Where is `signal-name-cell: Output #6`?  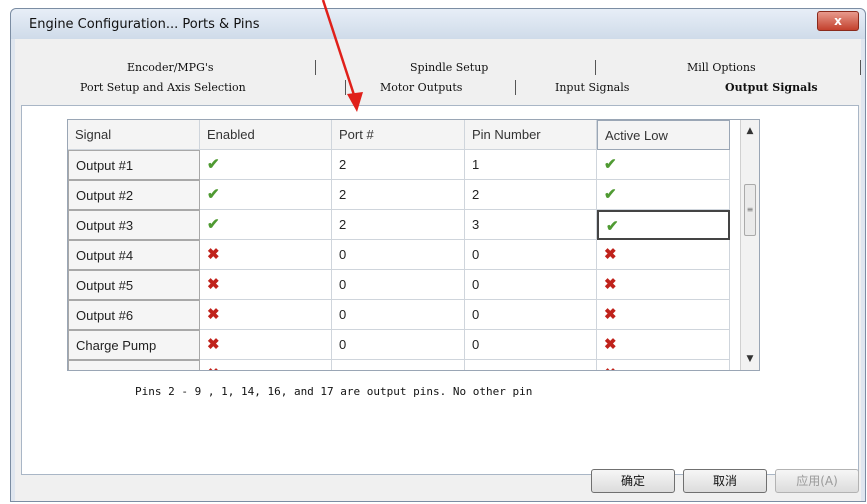 signal-name-cell: Output #6 is located at coordinates (134, 315).